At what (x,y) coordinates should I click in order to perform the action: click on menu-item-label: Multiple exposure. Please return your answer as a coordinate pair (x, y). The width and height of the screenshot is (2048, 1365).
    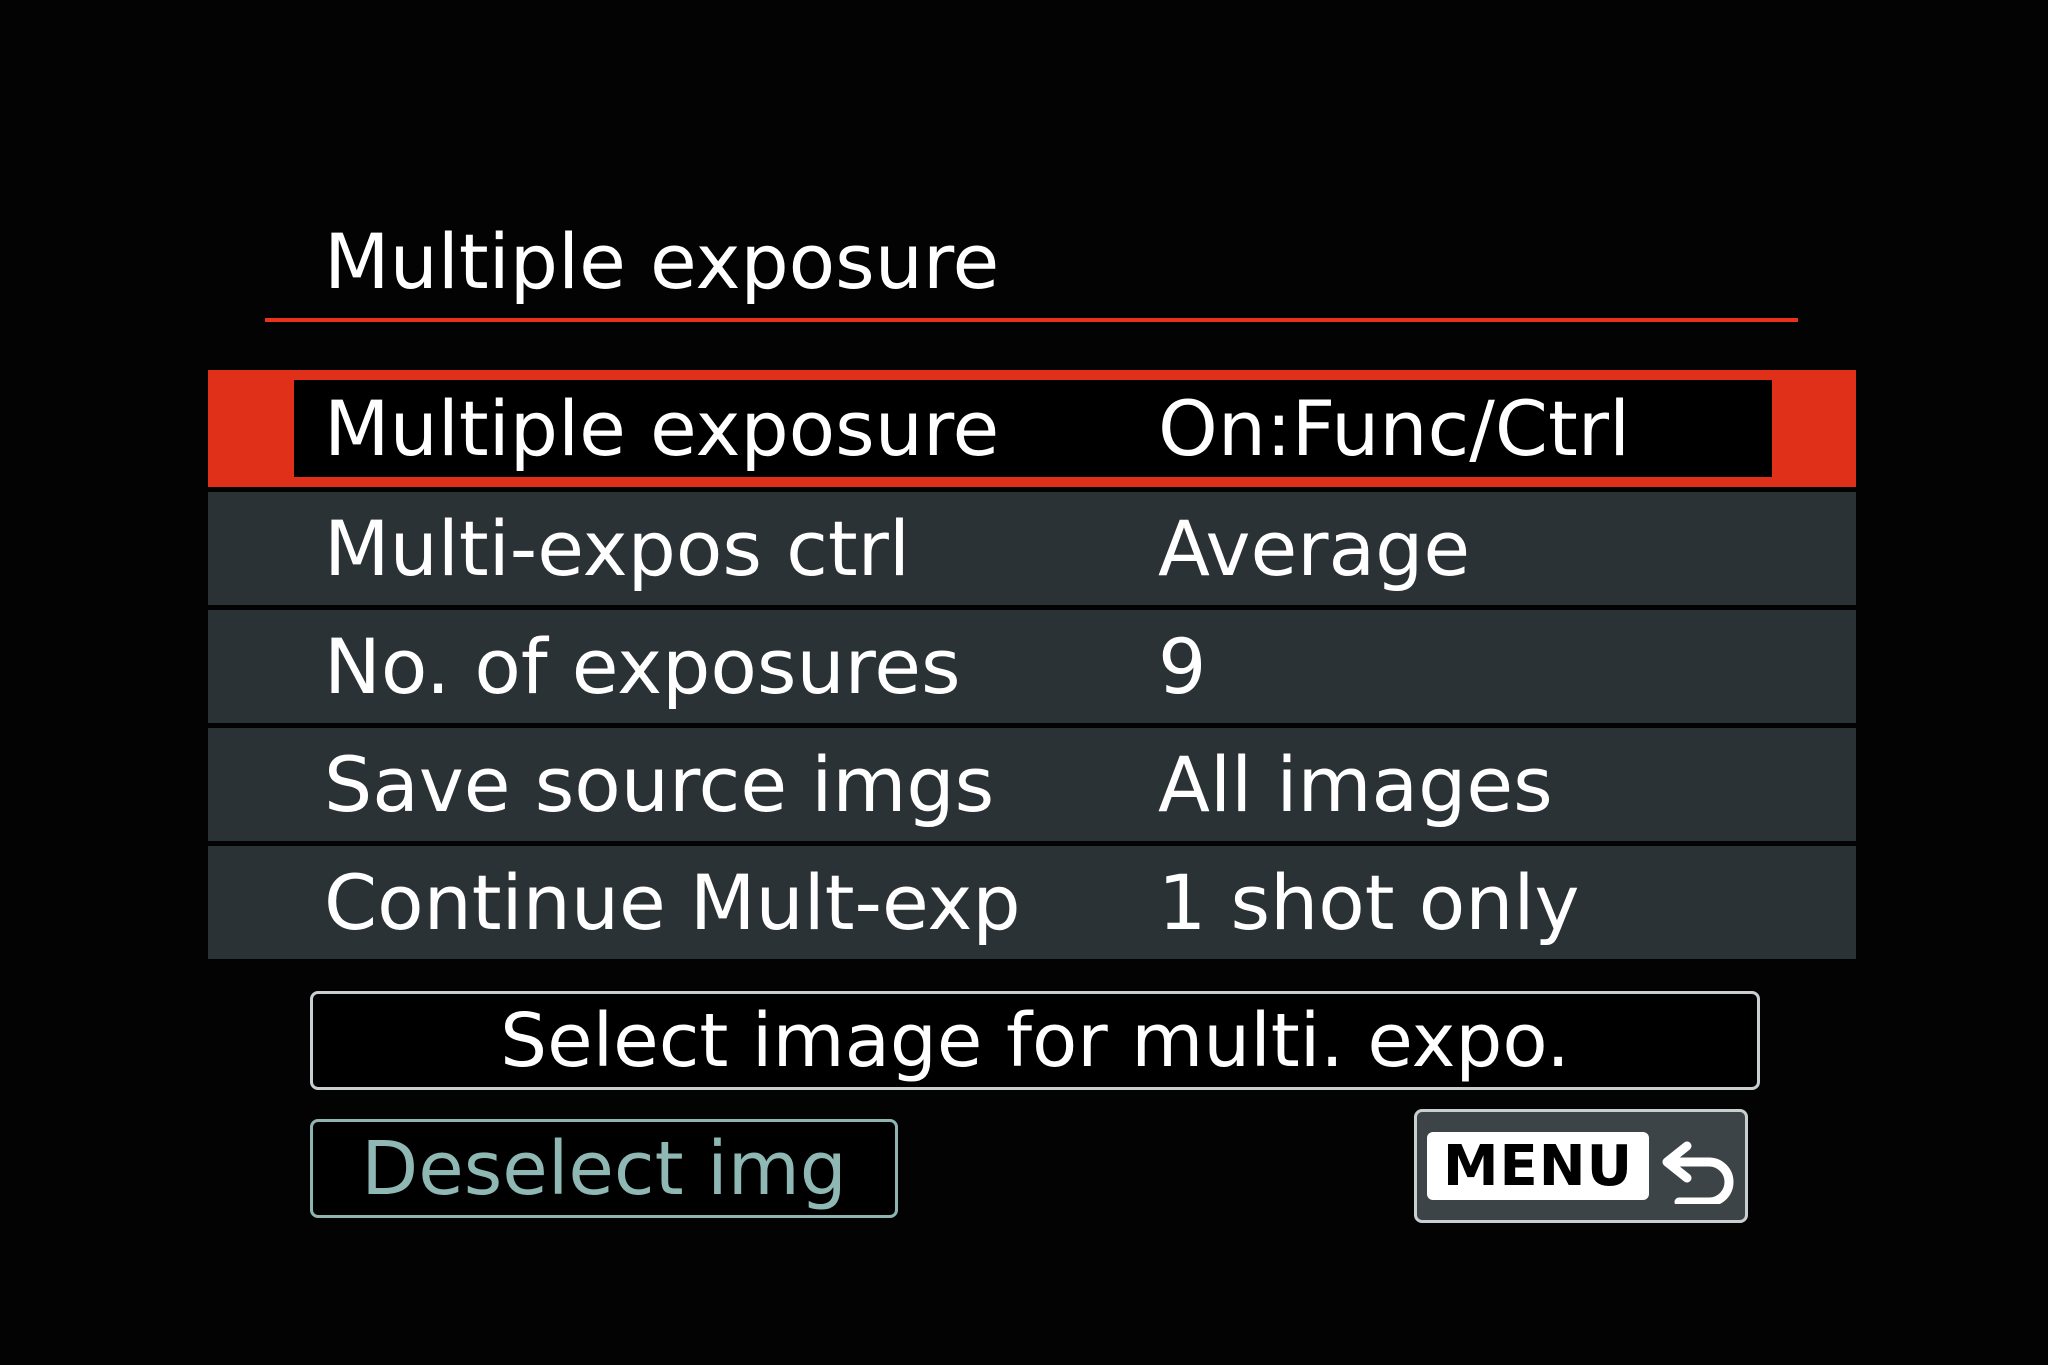
    Looking at the image, I should click on (662, 428).